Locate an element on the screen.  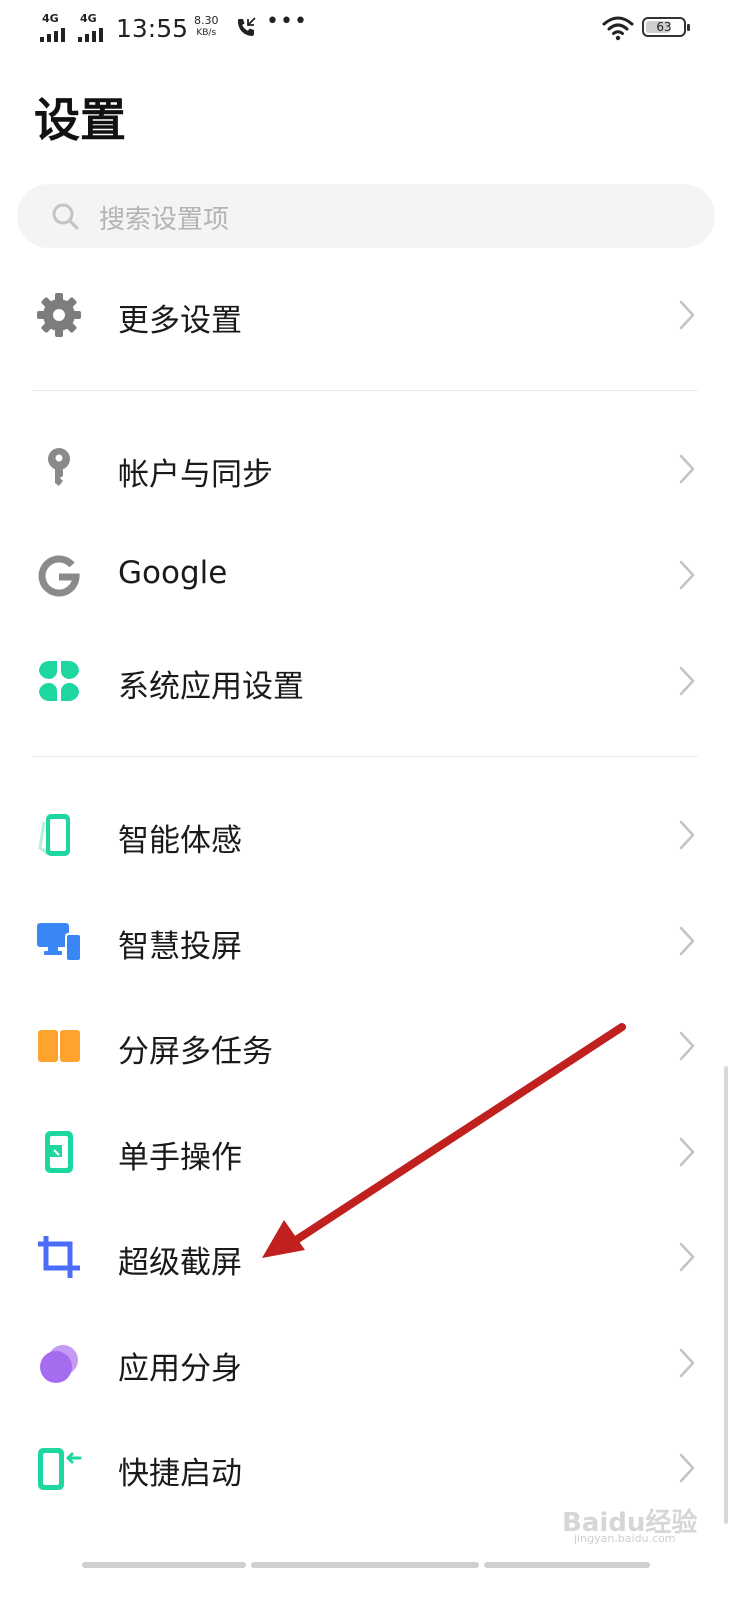
battery-icon: 63 is located at coordinates (666, 27).